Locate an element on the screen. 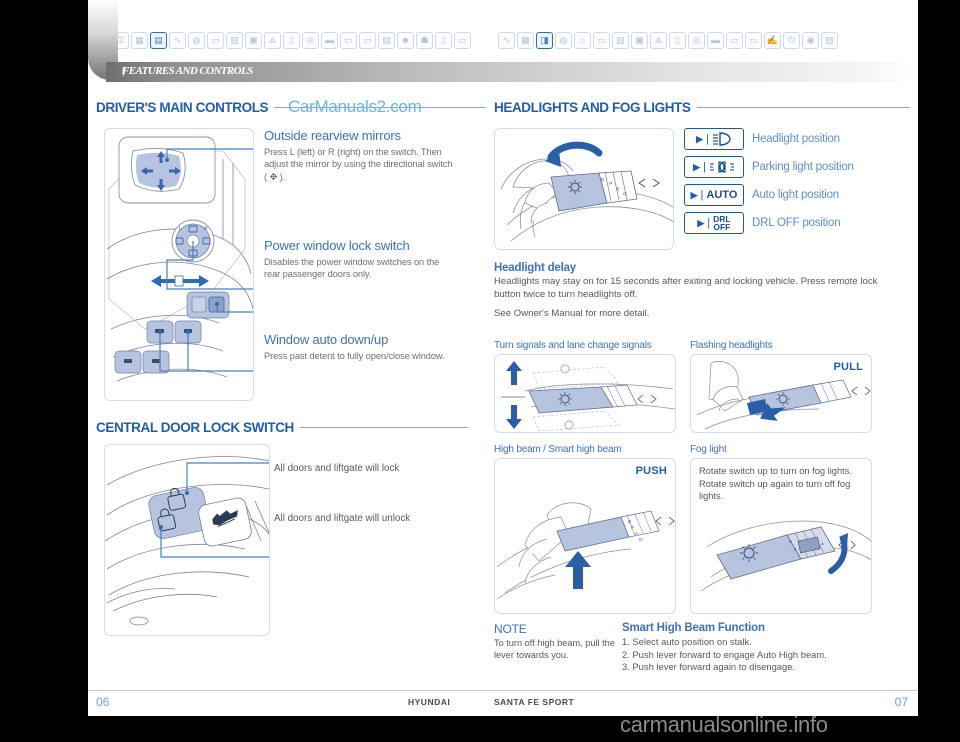  position-chip: ▶ | DRL OFF is located at coordinates (714, 223).